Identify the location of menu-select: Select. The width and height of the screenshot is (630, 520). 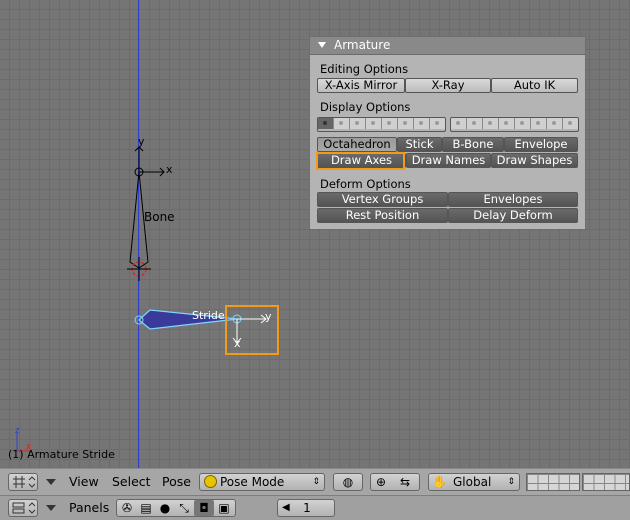
(131, 482).